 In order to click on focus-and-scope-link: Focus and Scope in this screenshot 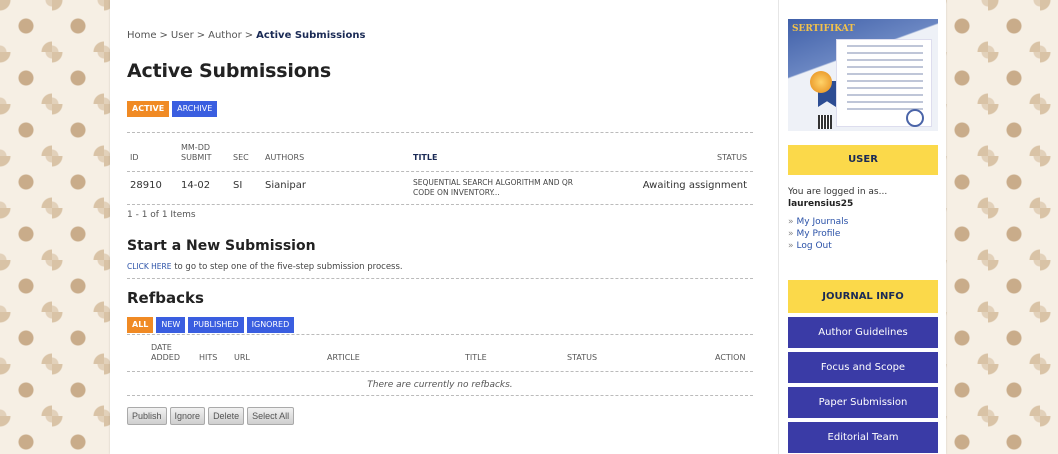, I will do `click(863, 367)`.